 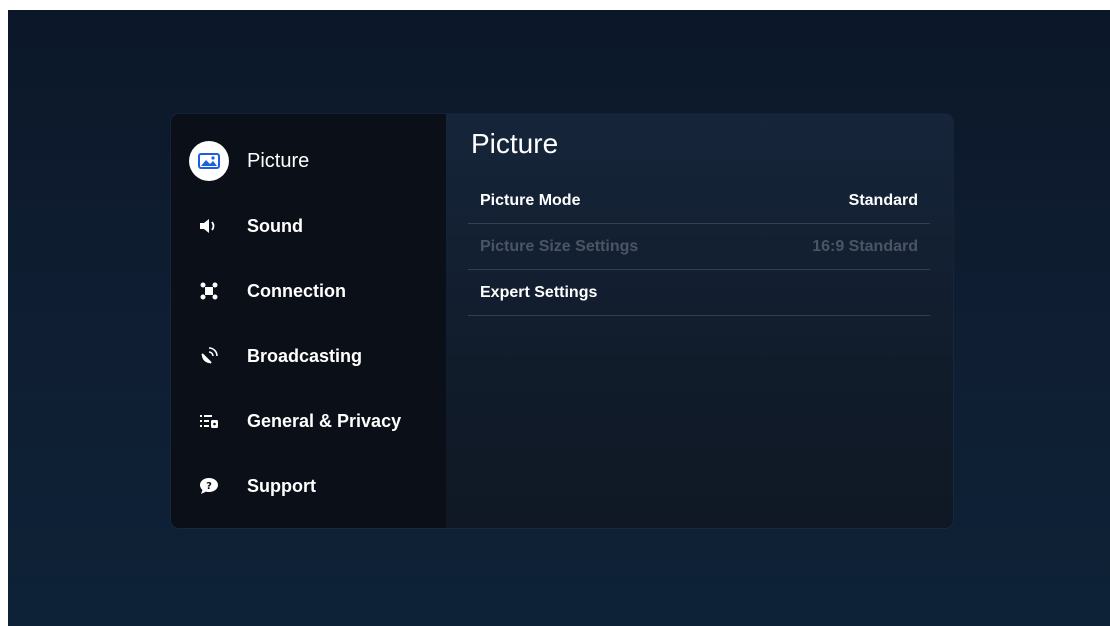 I want to click on sidebar-item-general-privacy: General & Privacy, so click(x=295, y=421).